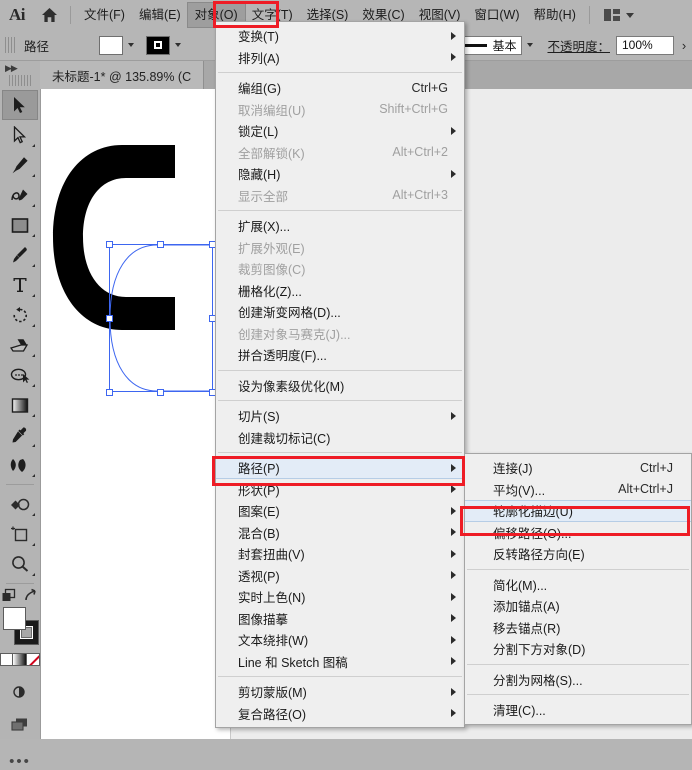 The width and height of the screenshot is (692, 770). I want to click on menu-item-shortcut: Shift+Ctrl+G, so click(413, 109).